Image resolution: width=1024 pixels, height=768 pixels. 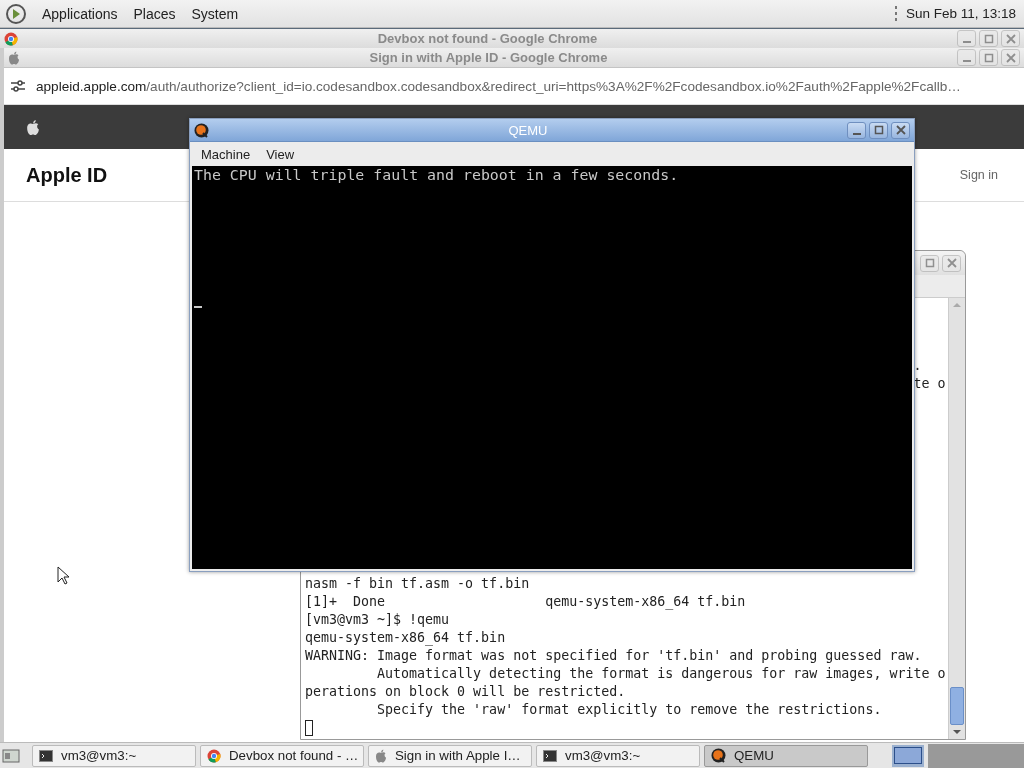 I want to click on distro-logo-icon, so click(x=16, y=13).